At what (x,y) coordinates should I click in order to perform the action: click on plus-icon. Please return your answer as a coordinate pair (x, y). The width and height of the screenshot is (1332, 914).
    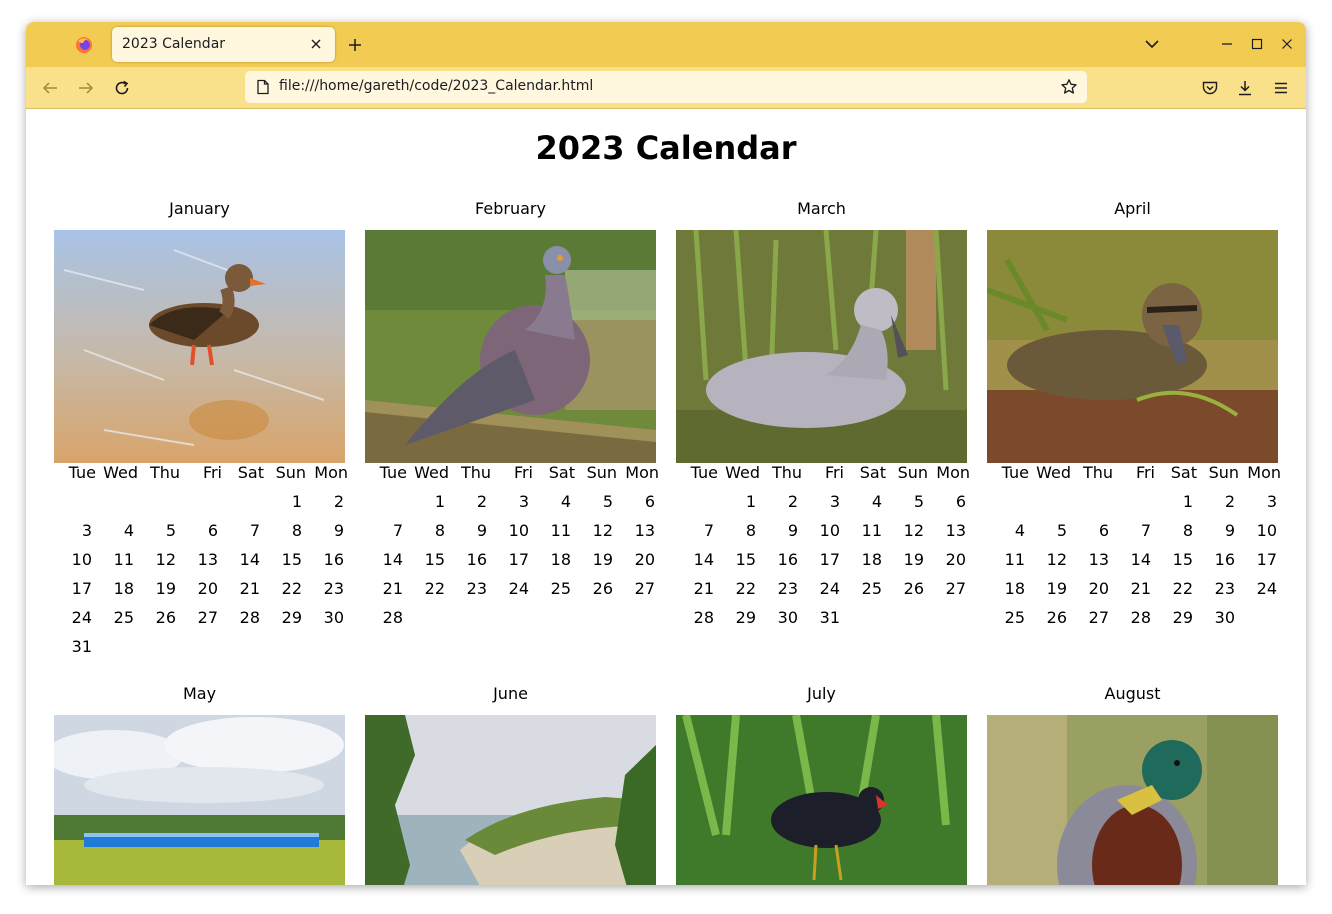
    Looking at the image, I should click on (355, 45).